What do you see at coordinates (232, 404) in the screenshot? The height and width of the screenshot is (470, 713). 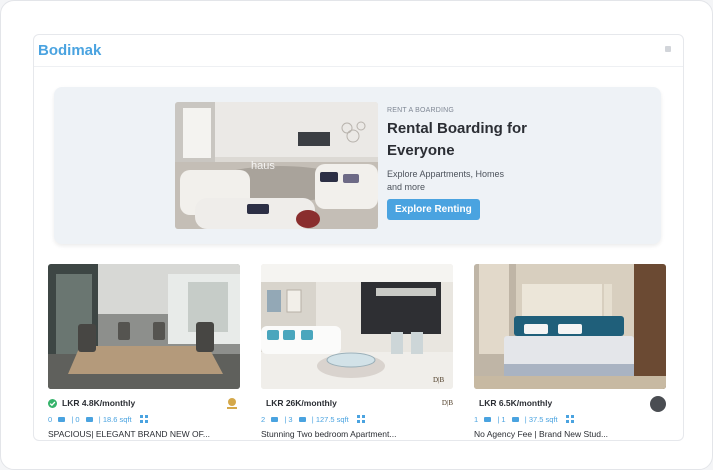 I see `gold-crest-logo-icon` at bounding box center [232, 404].